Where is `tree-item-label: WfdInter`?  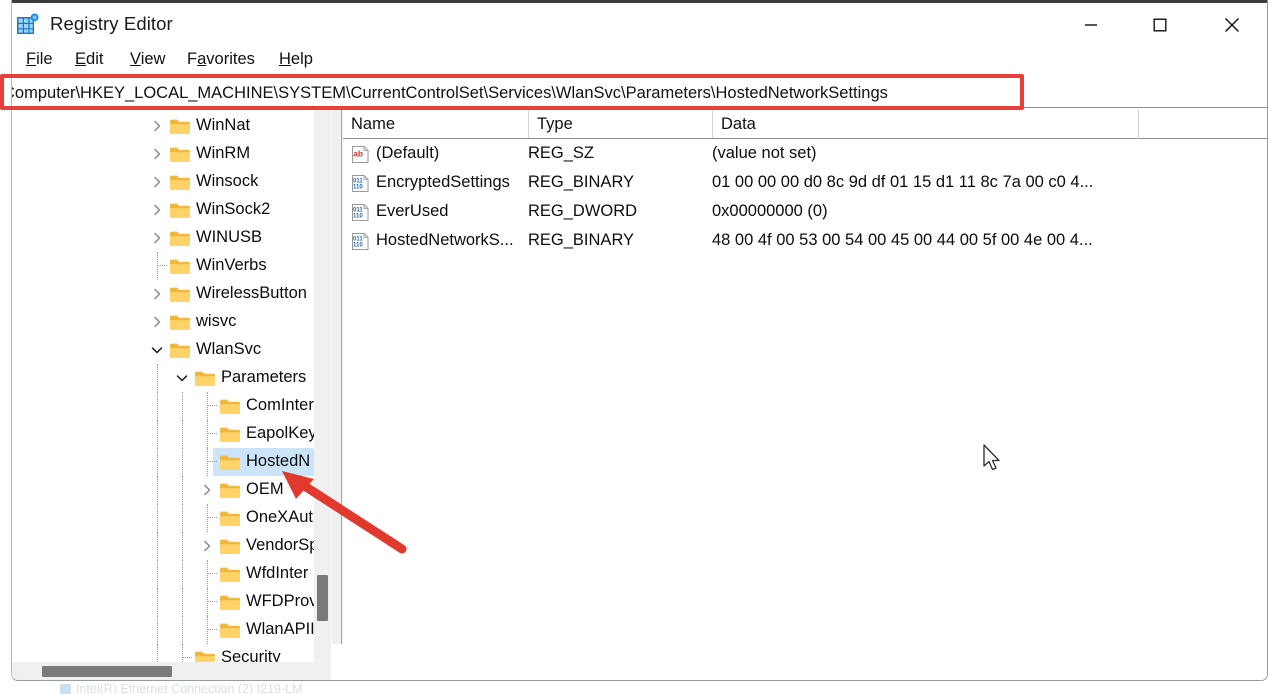 tree-item-label: WfdInter is located at coordinates (277, 573).